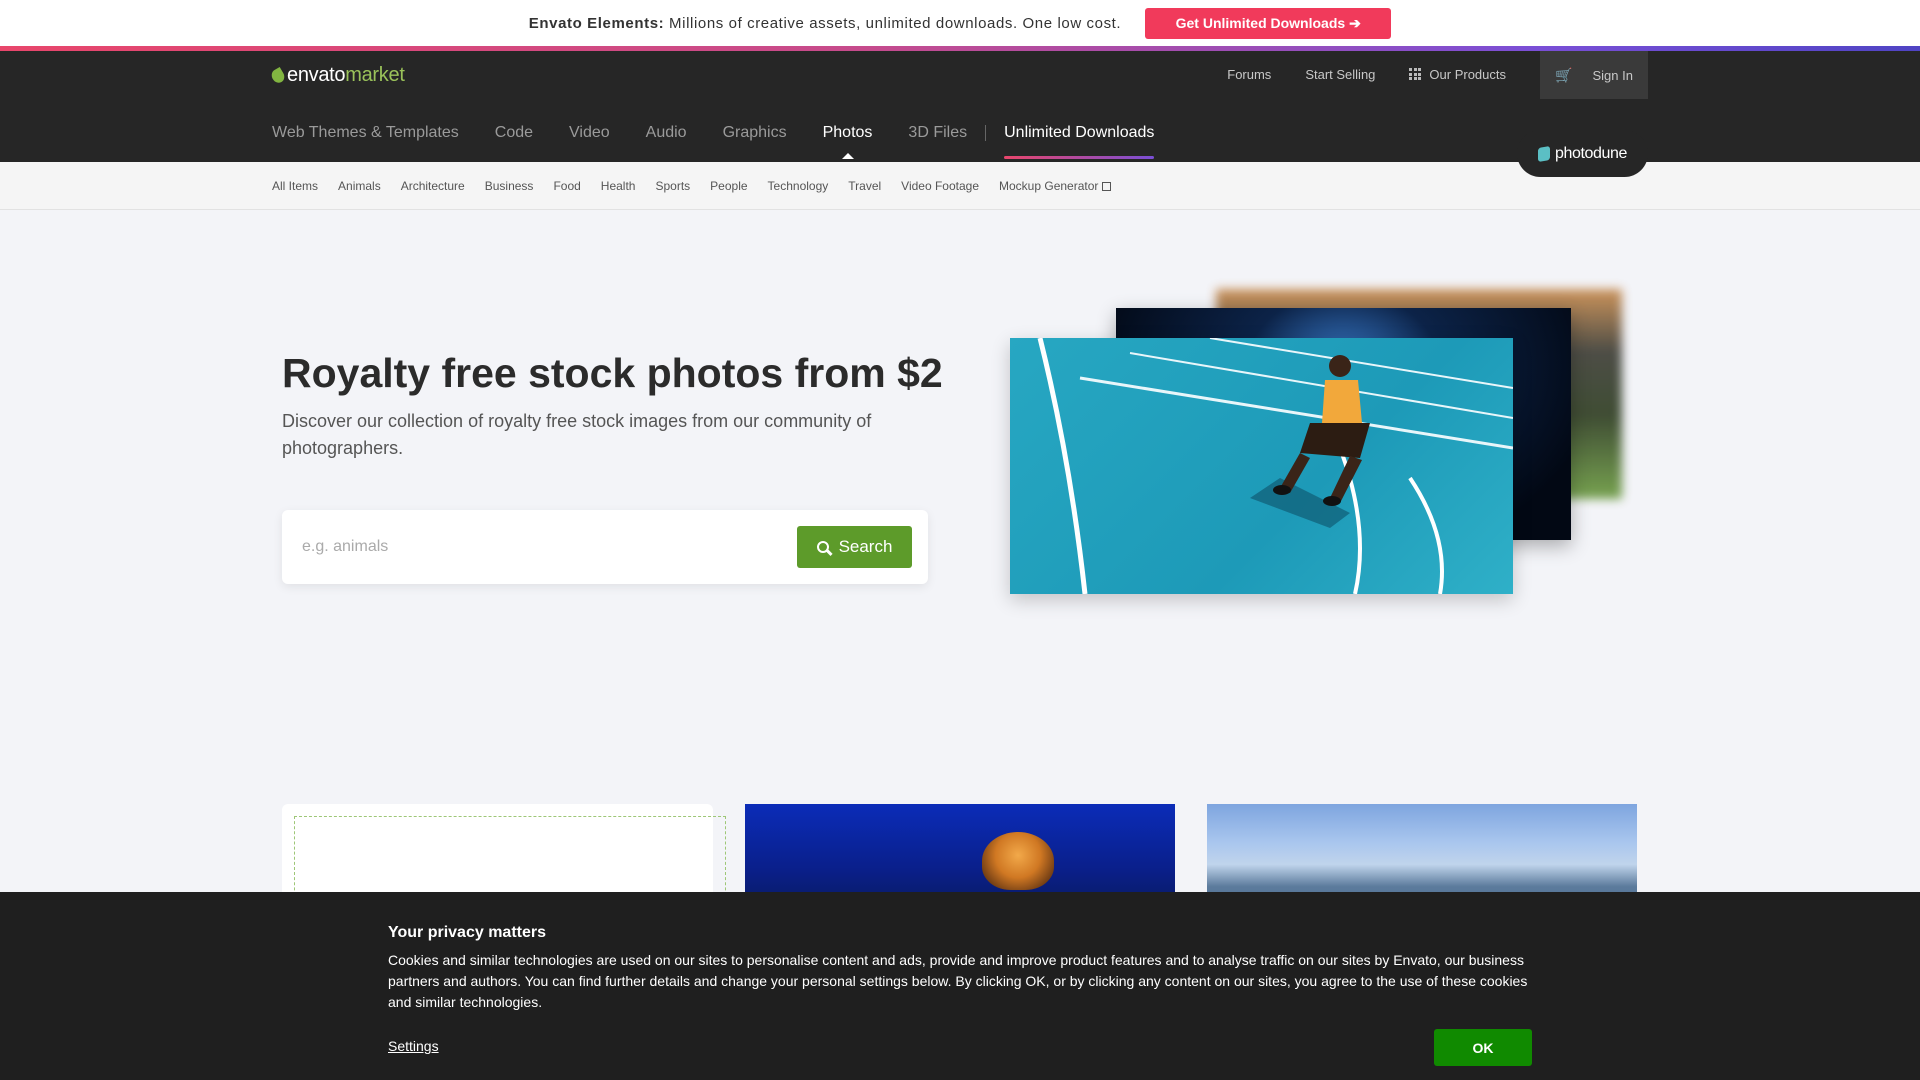 The height and width of the screenshot is (1080, 1920). Describe the element at coordinates (1563, 75) in the screenshot. I see `cart-icon: 🛒` at that location.